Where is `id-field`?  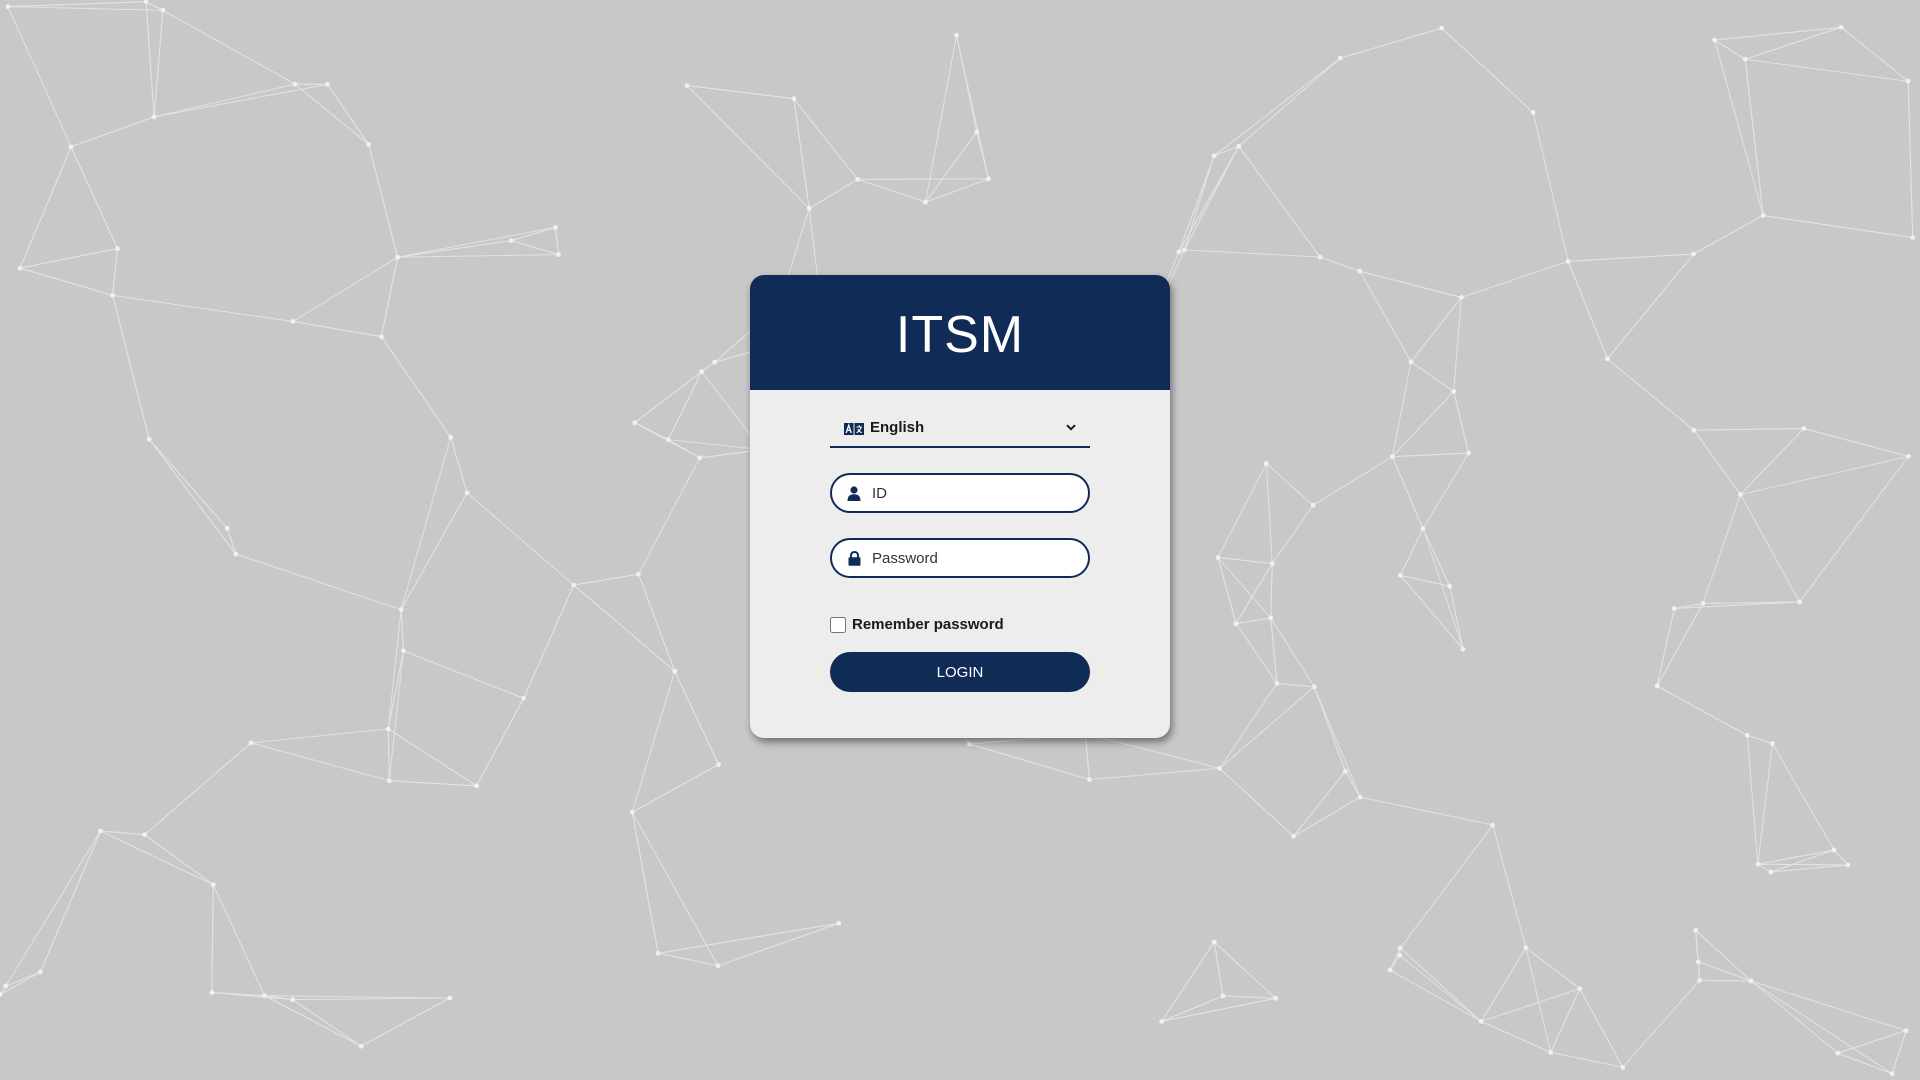
id-field is located at coordinates (960, 493).